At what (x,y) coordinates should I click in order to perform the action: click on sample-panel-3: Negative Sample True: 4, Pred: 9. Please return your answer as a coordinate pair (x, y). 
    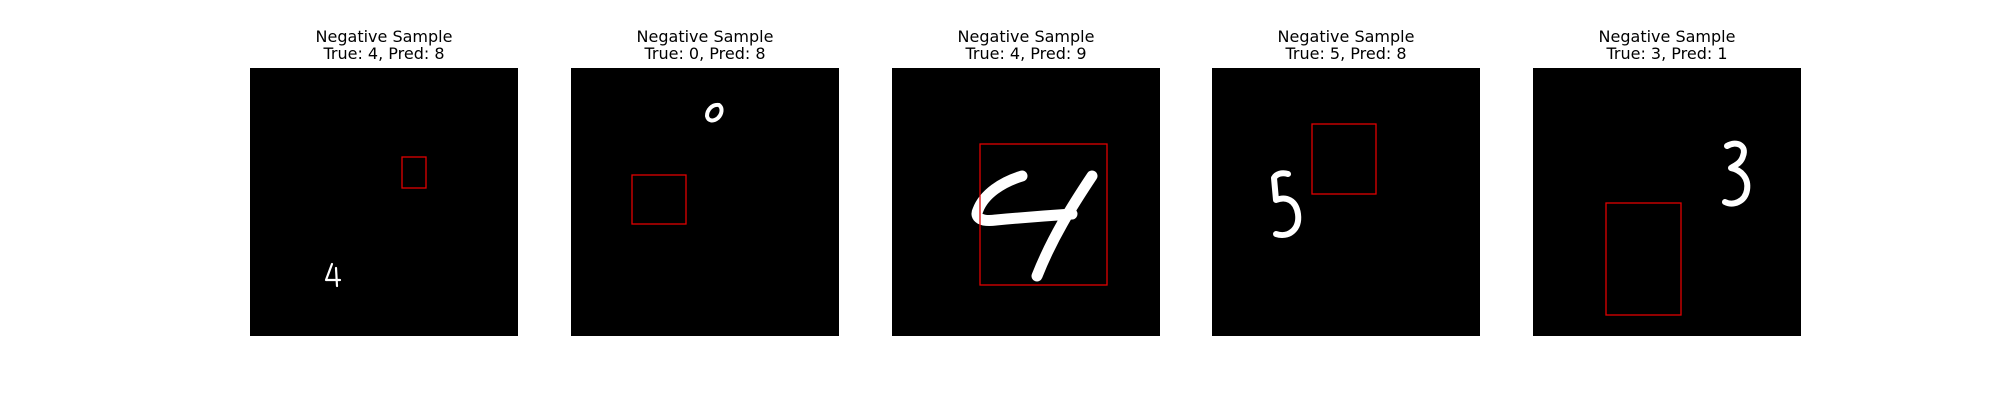
    Looking at the image, I should click on (1026, 200).